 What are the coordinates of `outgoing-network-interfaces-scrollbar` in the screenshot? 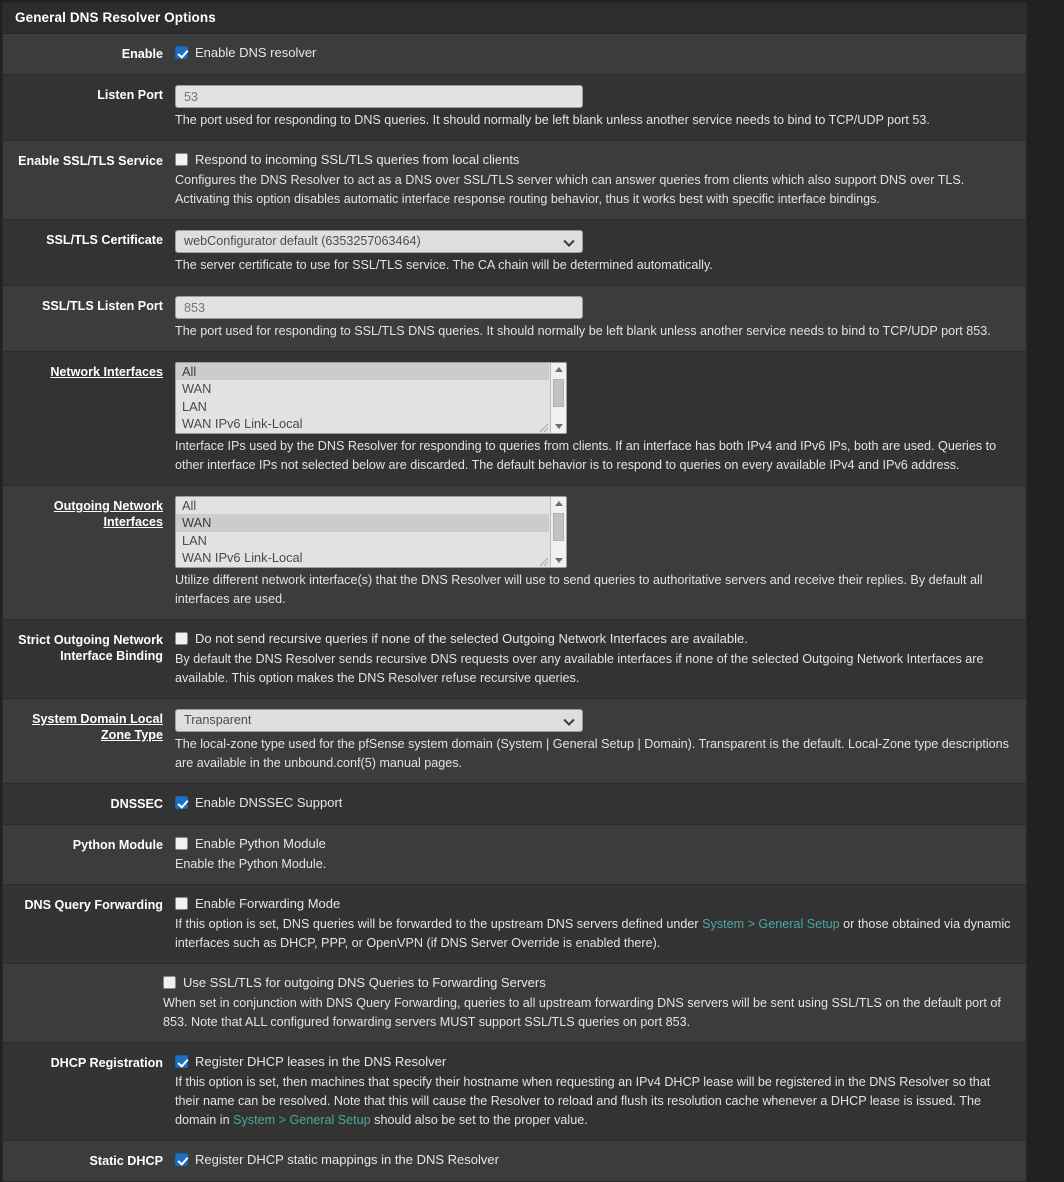 It's located at (558, 532).